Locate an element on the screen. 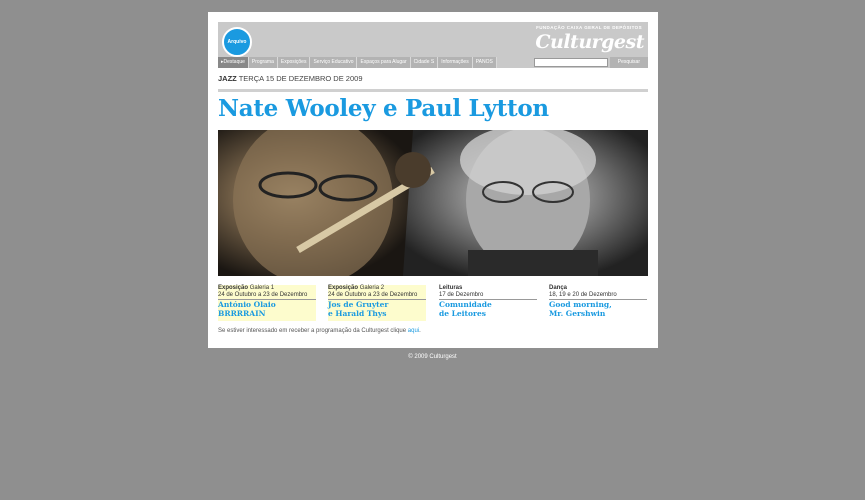 This screenshot has width=865, height=500. newsletter-link: aqui is located at coordinates (413, 331).